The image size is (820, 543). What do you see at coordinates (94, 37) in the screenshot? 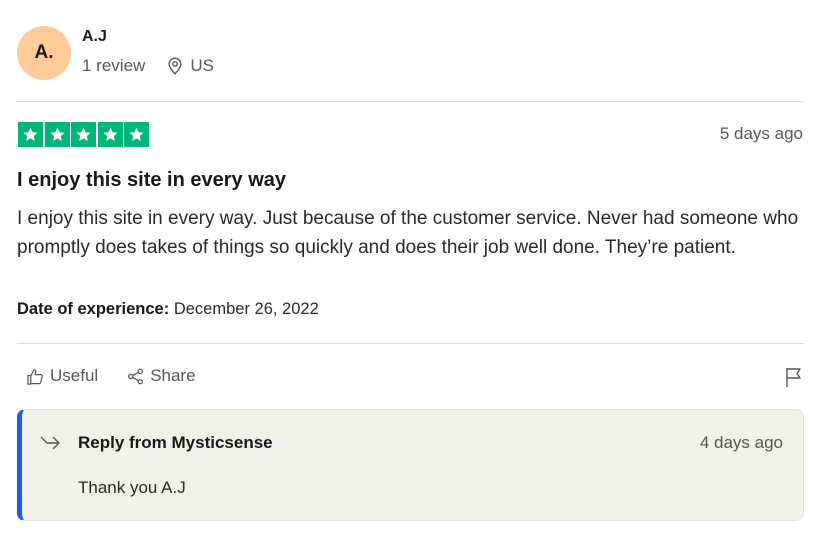
I see `reviewer-name: A.J` at bounding box center [94, 37].